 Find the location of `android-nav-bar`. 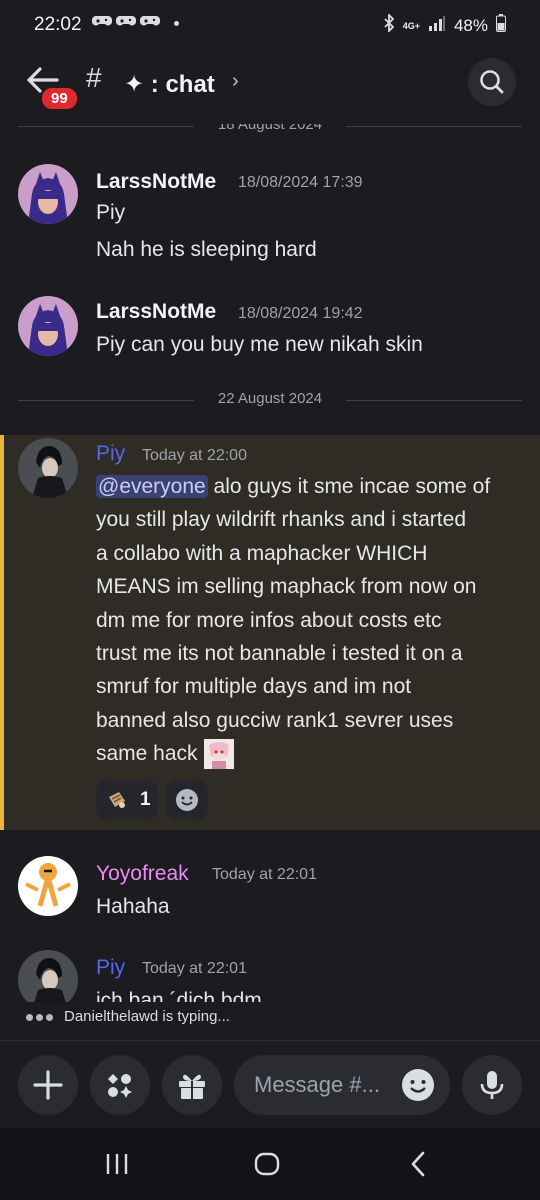

android-nav-bar is located at coordinates (270, 1164).